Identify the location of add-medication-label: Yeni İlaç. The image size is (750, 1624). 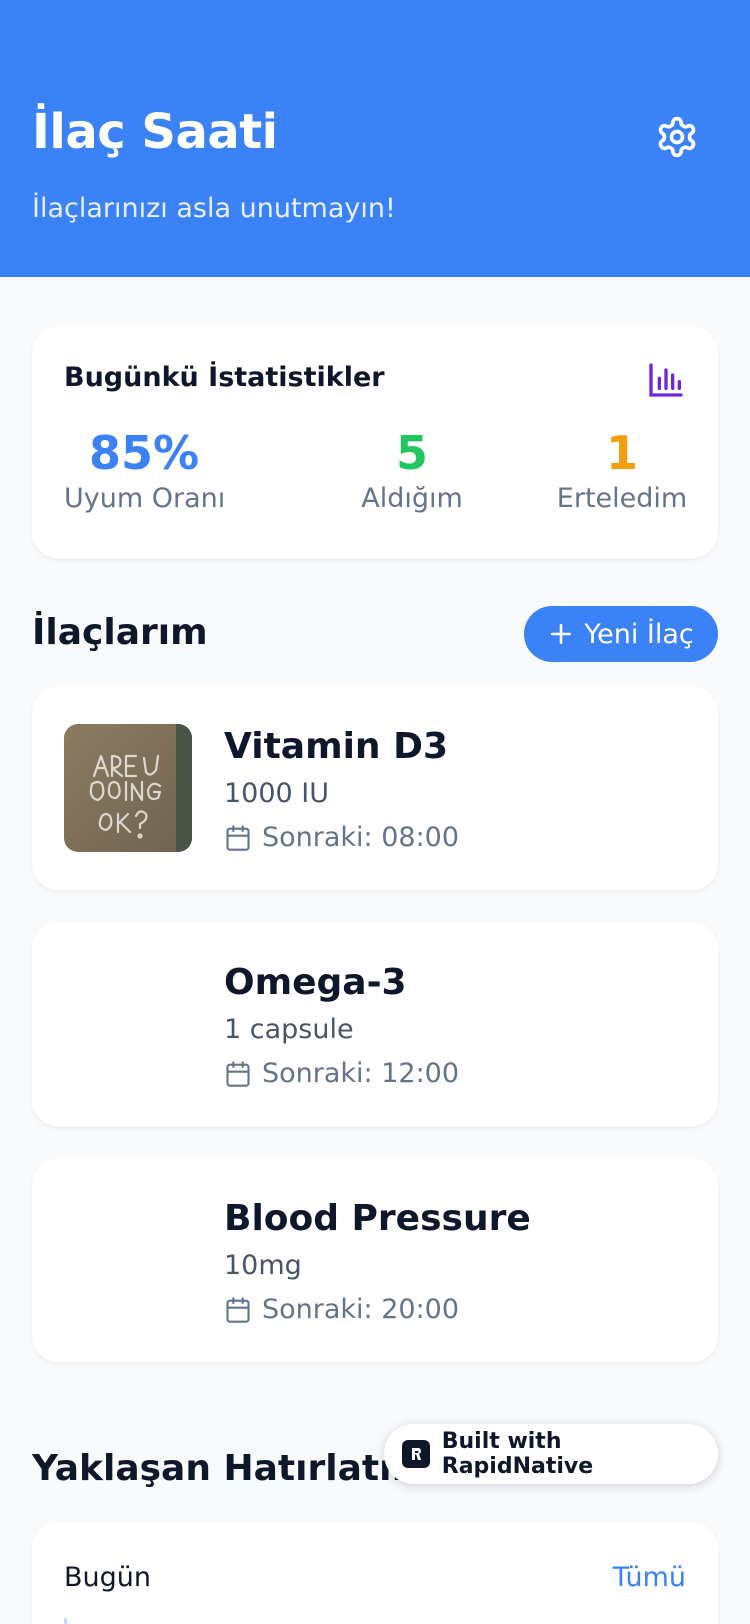
(639, 634).